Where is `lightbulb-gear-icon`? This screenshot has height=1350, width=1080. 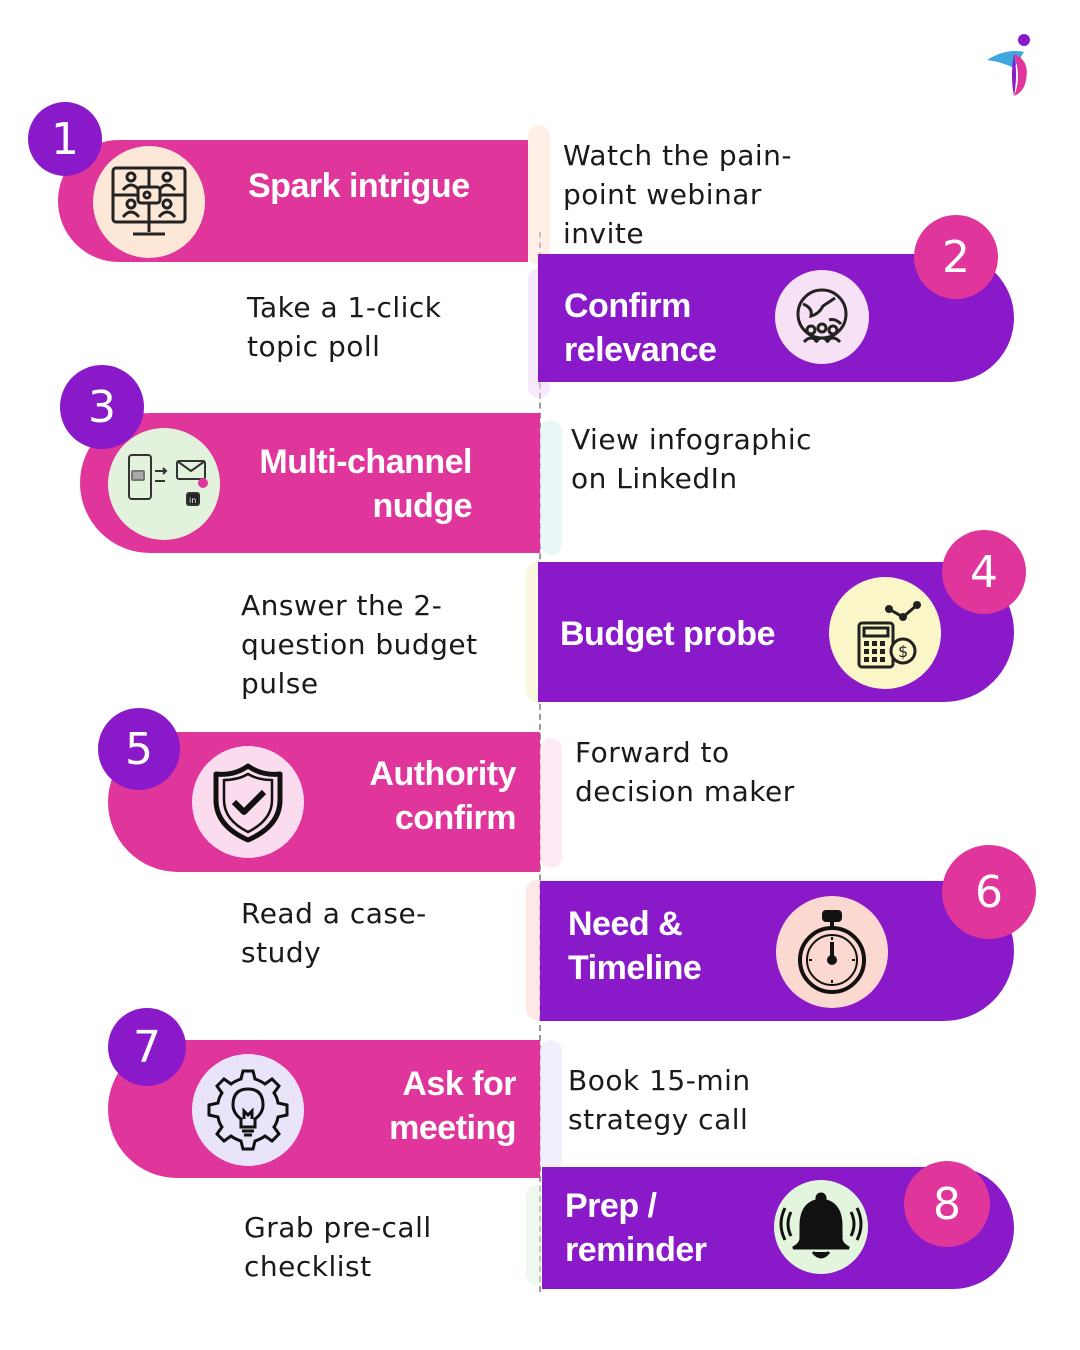 lightbulb-gear-icon is located at coordinates (248, 1110).